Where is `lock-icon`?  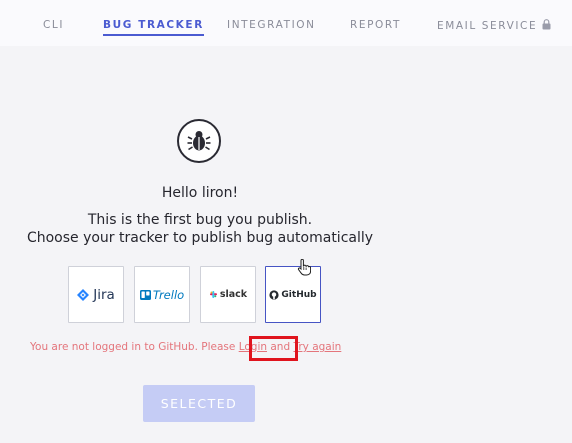
lock-icon is located at coordinates (546, 24).